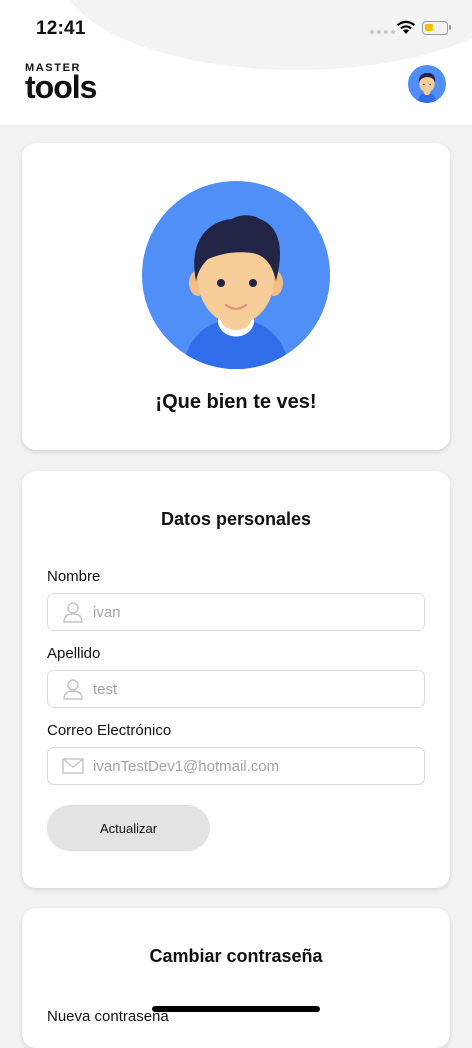  I want to click on wifi-icon, so click(406, 27).